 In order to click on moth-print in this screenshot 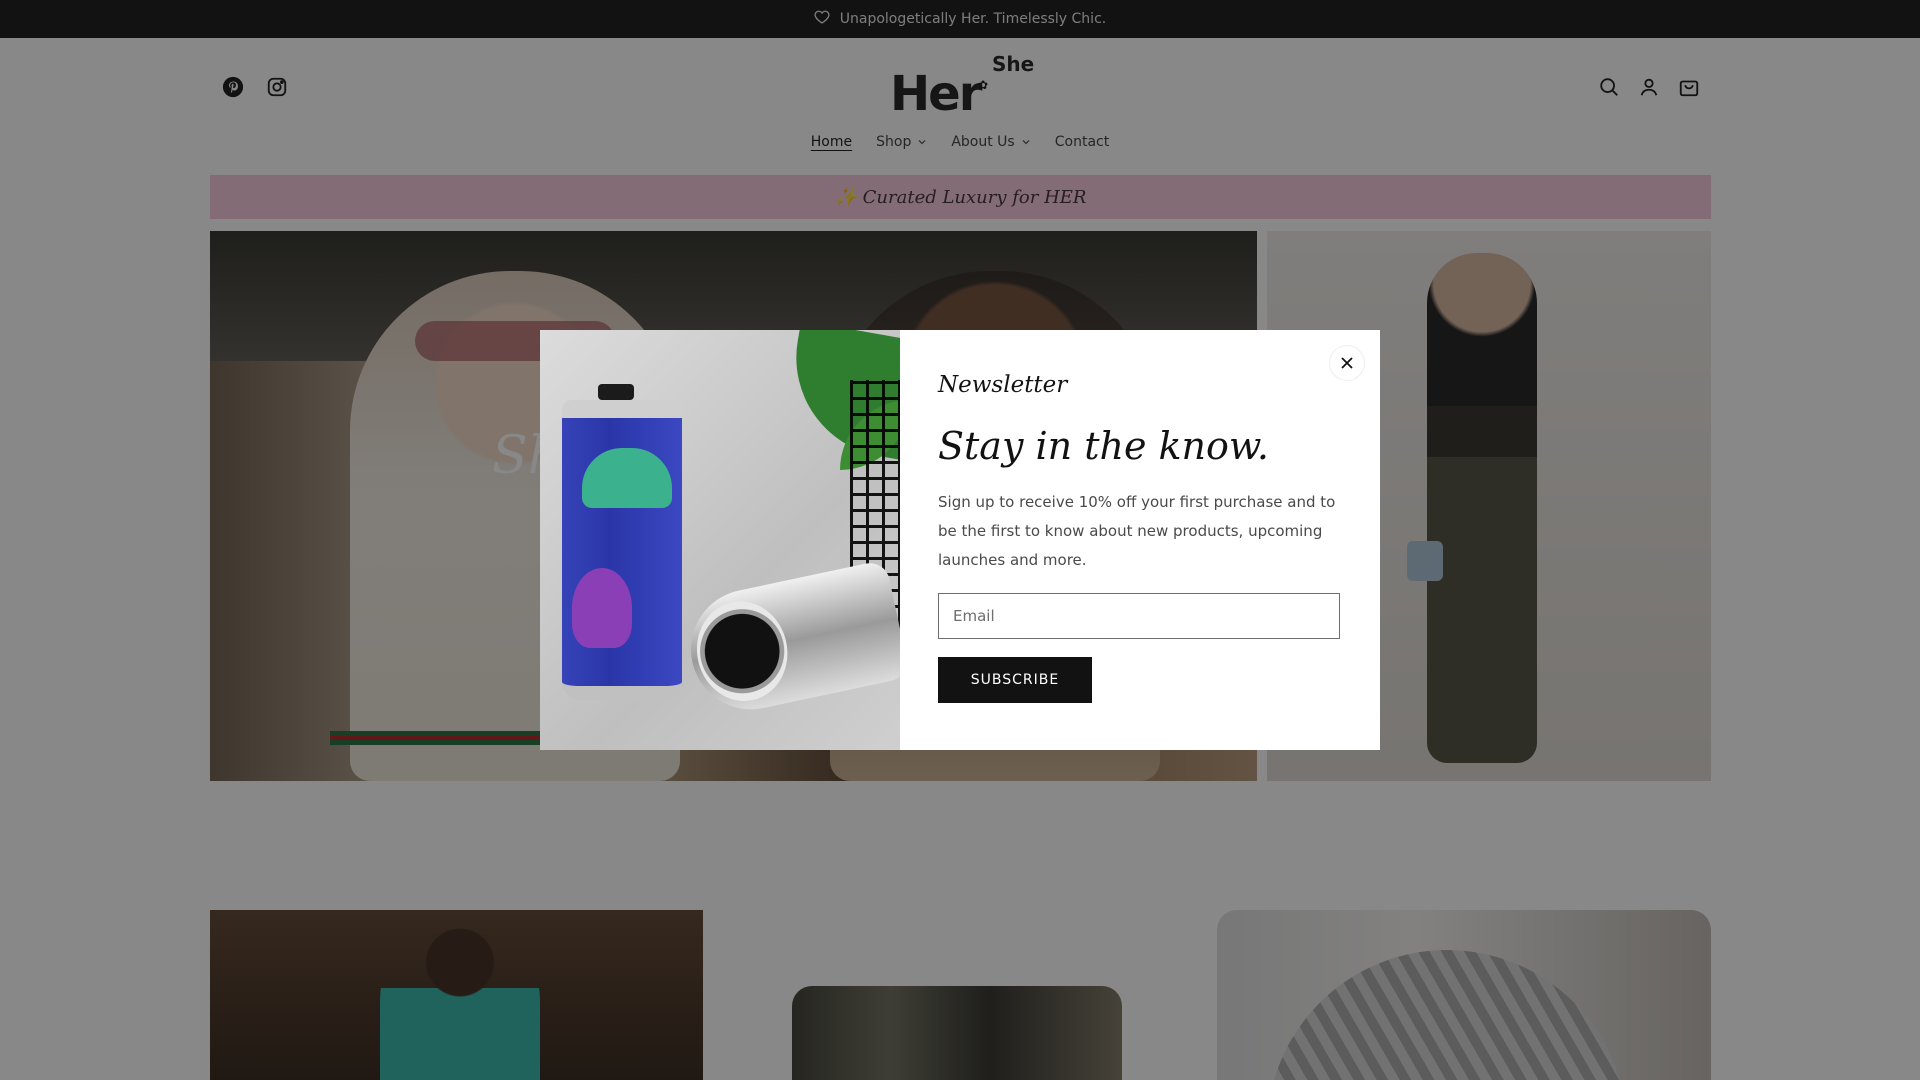, I will do `click(627, 478)`.